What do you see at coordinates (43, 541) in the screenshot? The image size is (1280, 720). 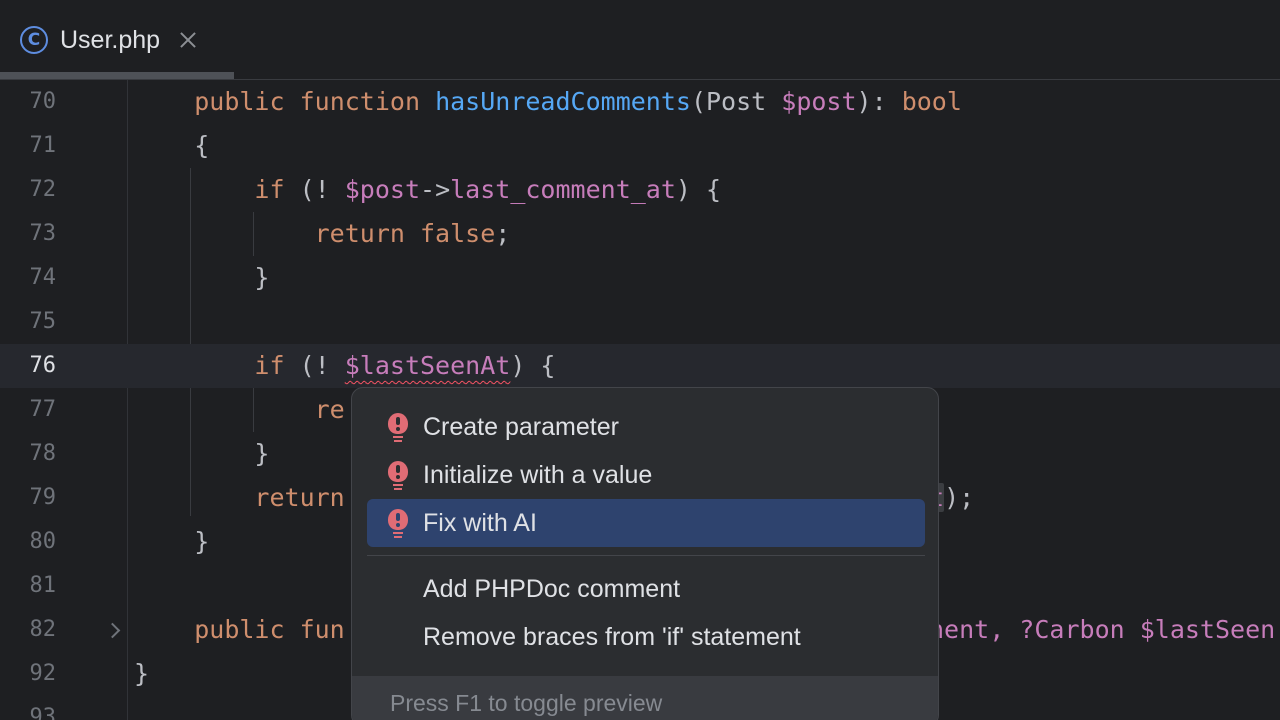 I see `line-number: 80` at bounding box center [43, 541].